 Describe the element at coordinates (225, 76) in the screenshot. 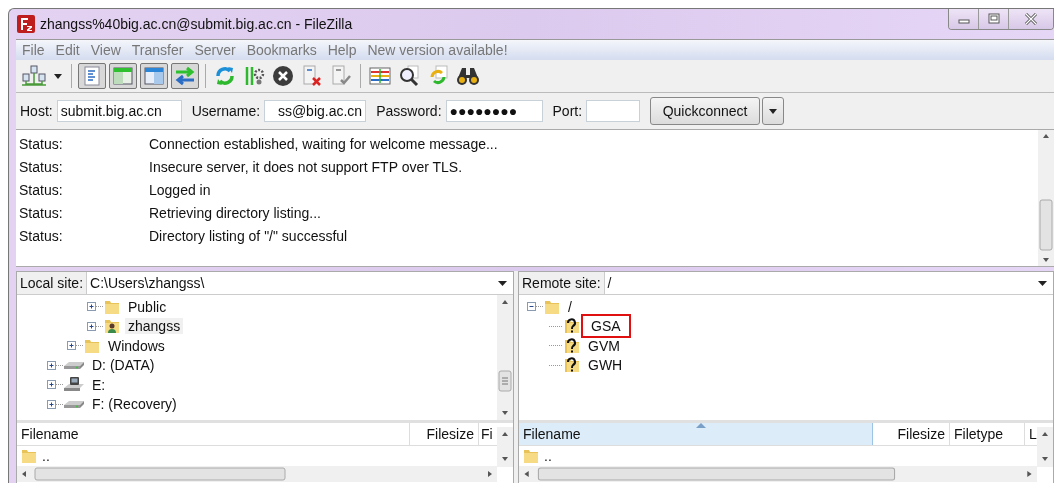

I see `refresh-icon` at that location.